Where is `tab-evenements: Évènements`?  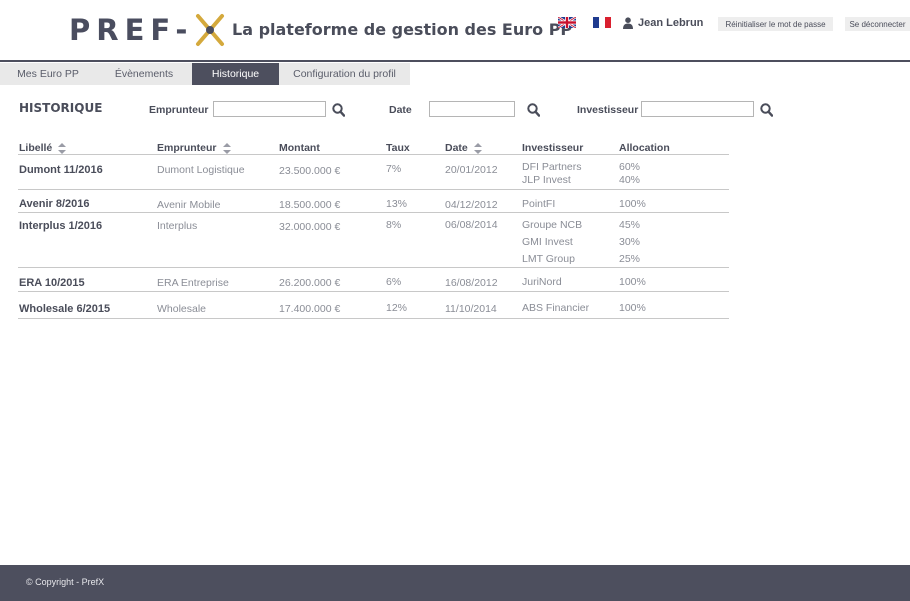
tab-evenements: Évènements is located at coordinates (144, 74).